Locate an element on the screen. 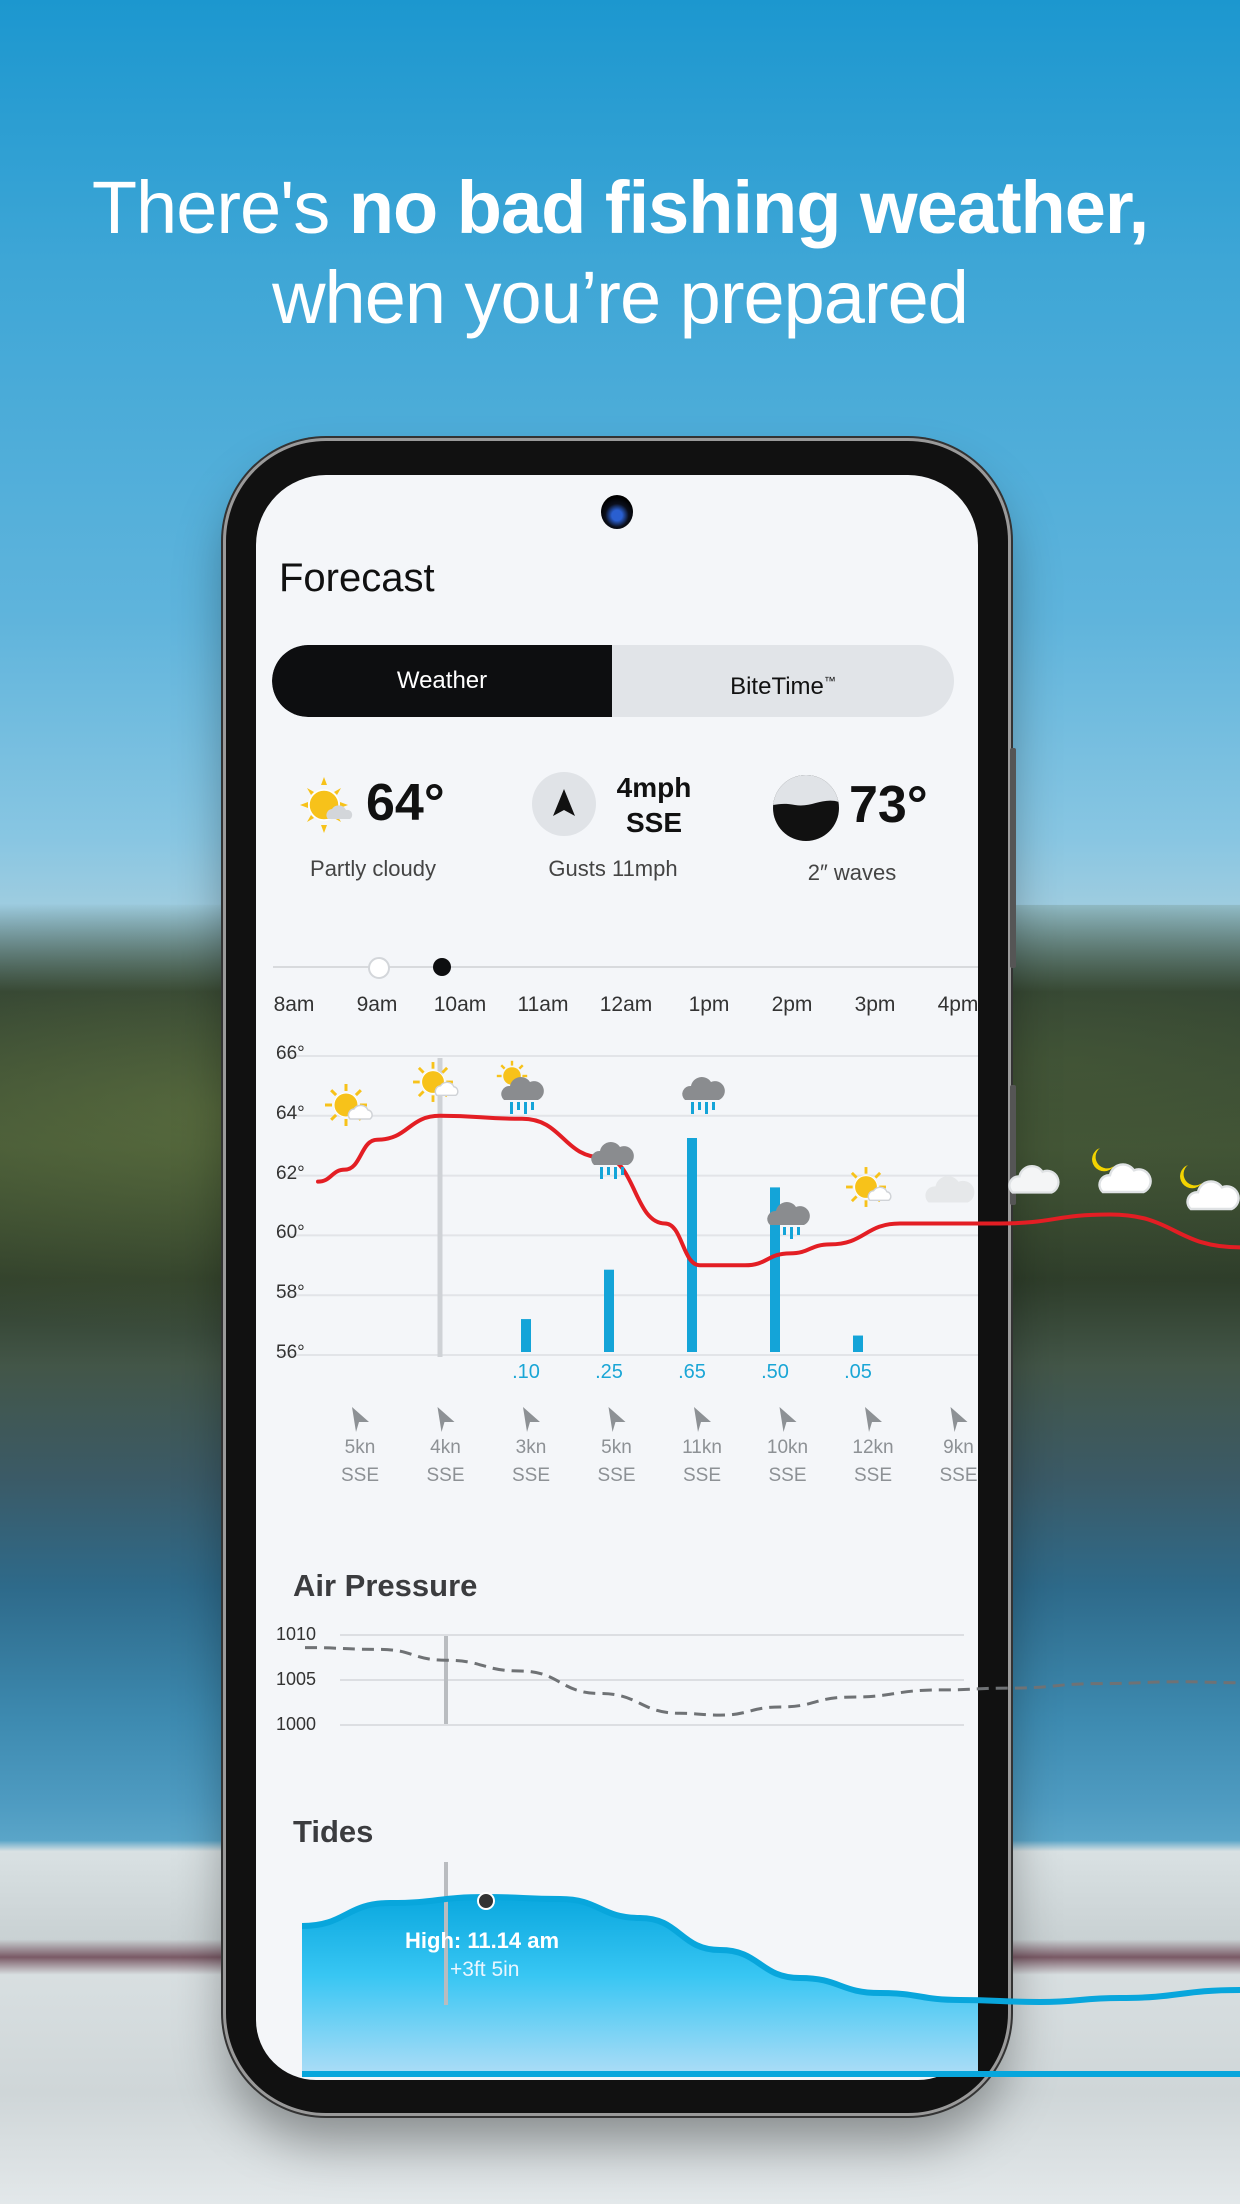 This screenshot has height=2204, width=1240. temp-axis-label: 62° is located at coordinates (290, 1173).